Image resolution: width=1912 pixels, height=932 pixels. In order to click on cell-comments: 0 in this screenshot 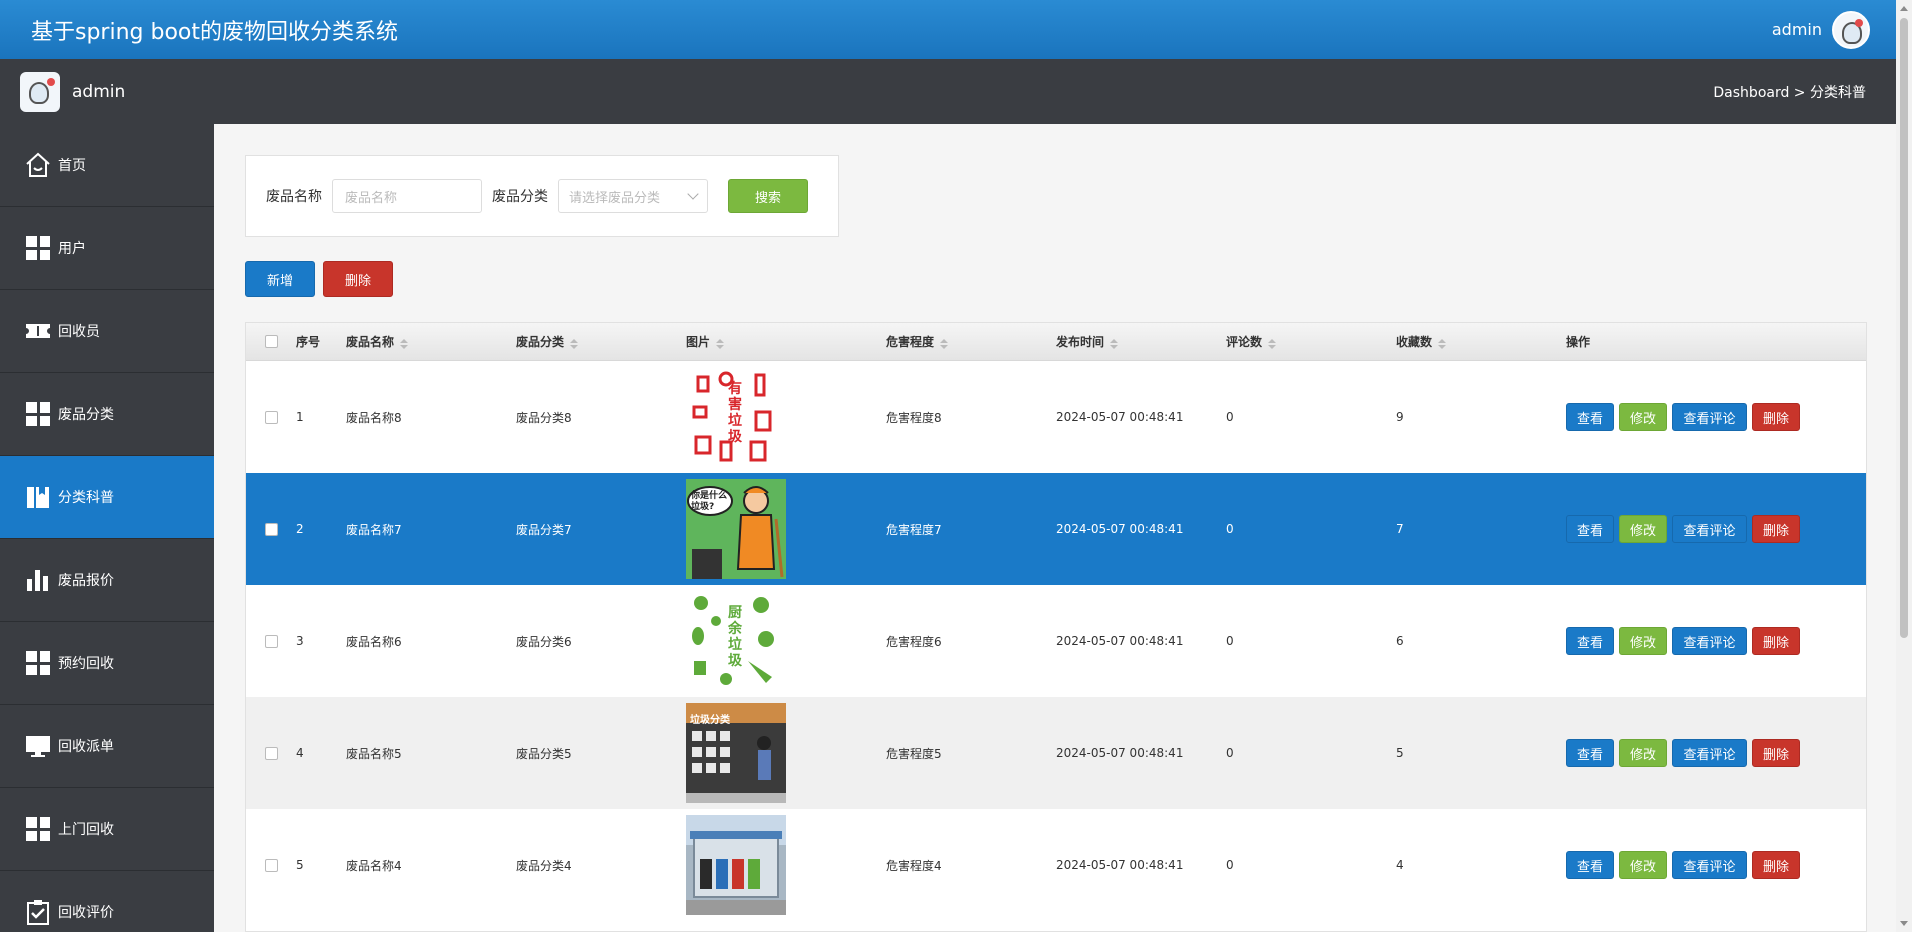, I will do `click(1230, 753)`.